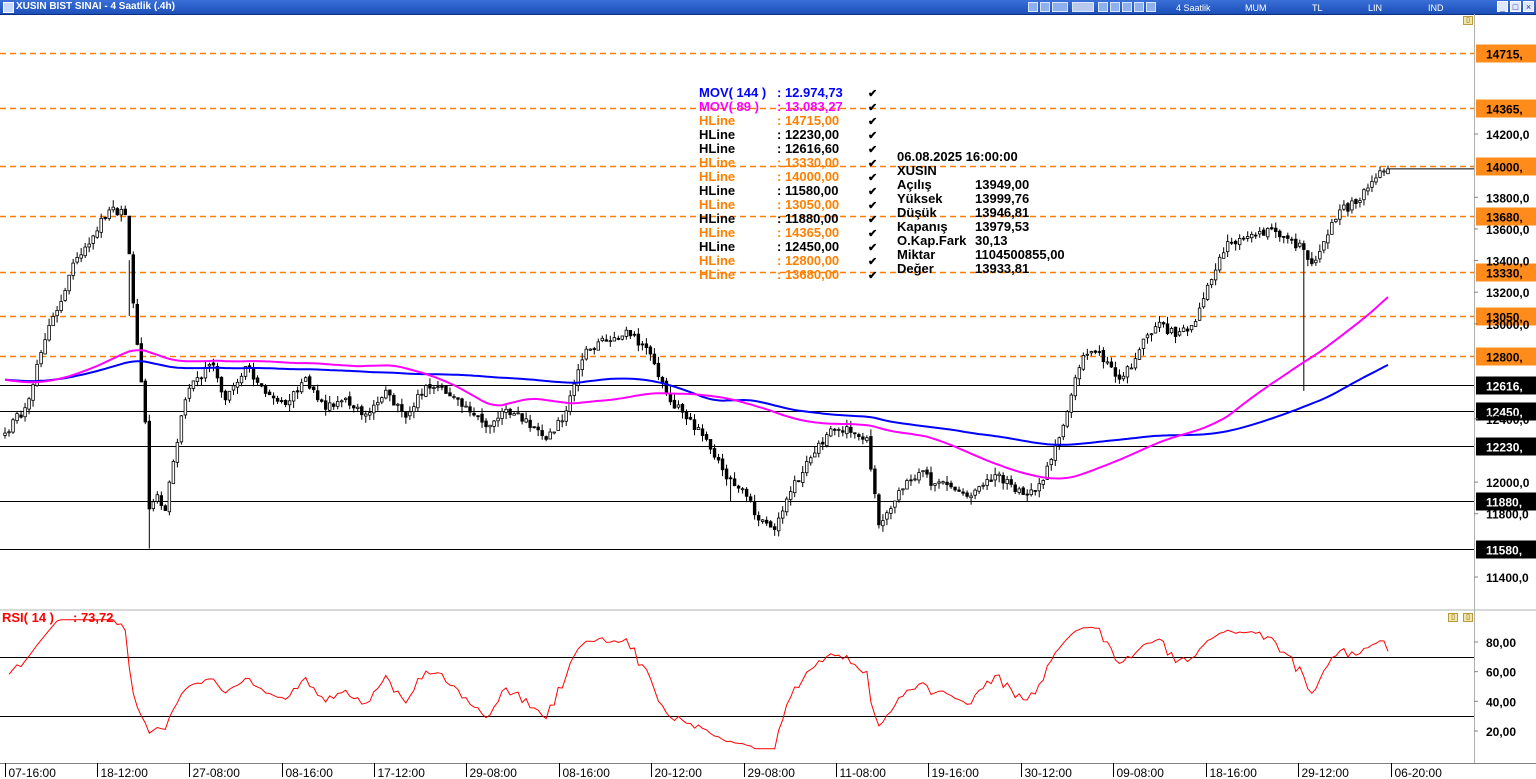  Describe the element at coordinates (1506, 385) in the screenshot. I see `hline-tag: 12616,` at that location.